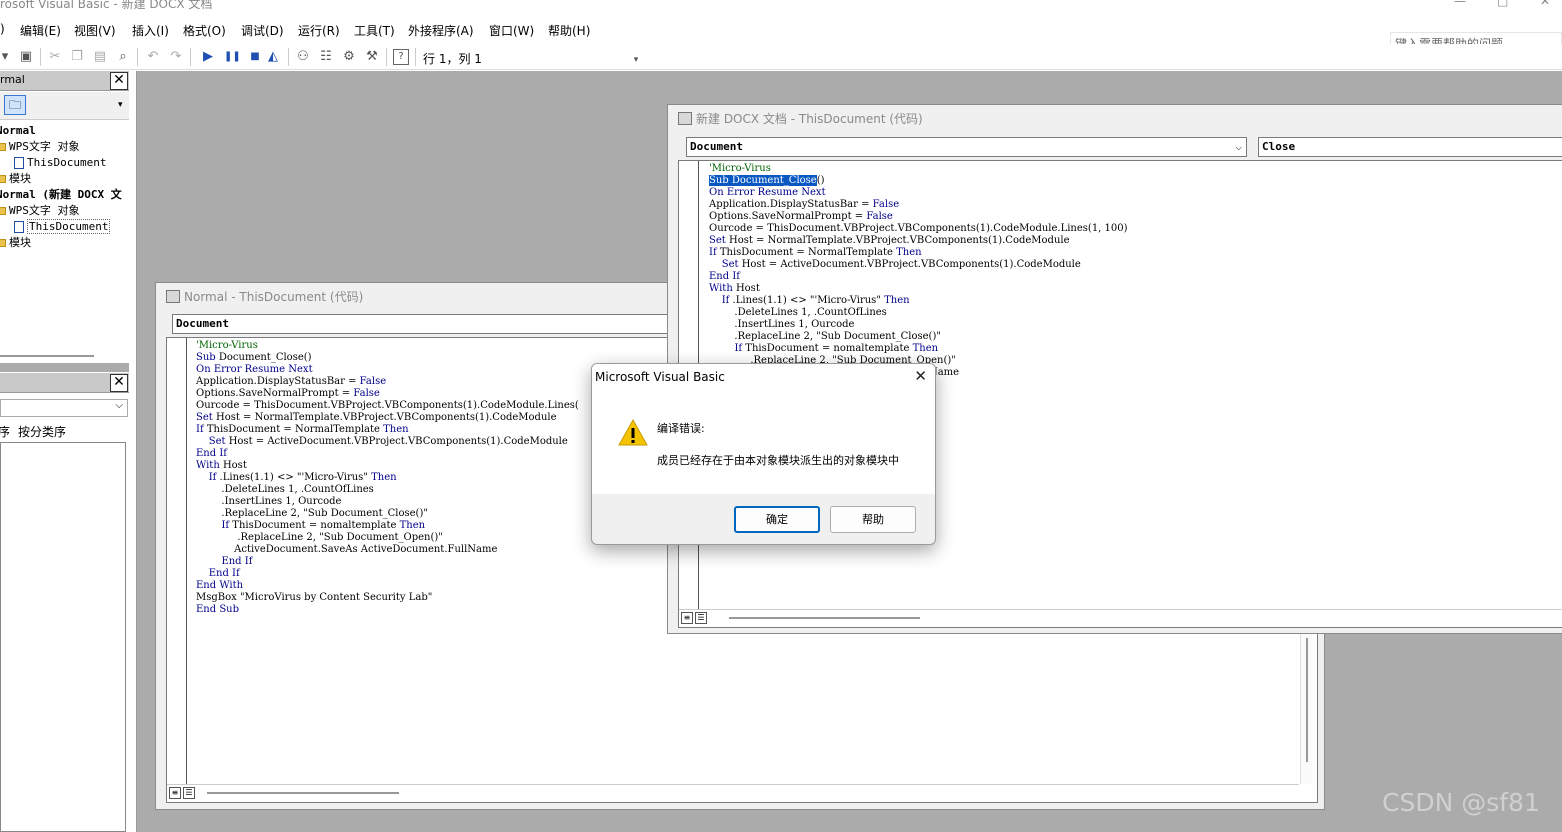 The width and height of the screenshot is (1562, 832). Describe the element at coordinates (208, 57) in the screenshot. I see `run-icon: ▶` at that location.